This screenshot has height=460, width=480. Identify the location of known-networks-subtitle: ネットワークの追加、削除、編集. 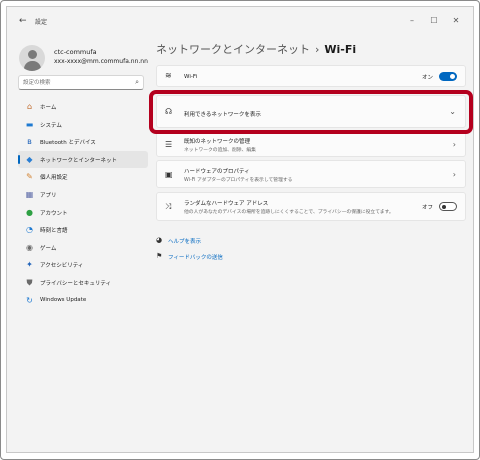
(220, 150).